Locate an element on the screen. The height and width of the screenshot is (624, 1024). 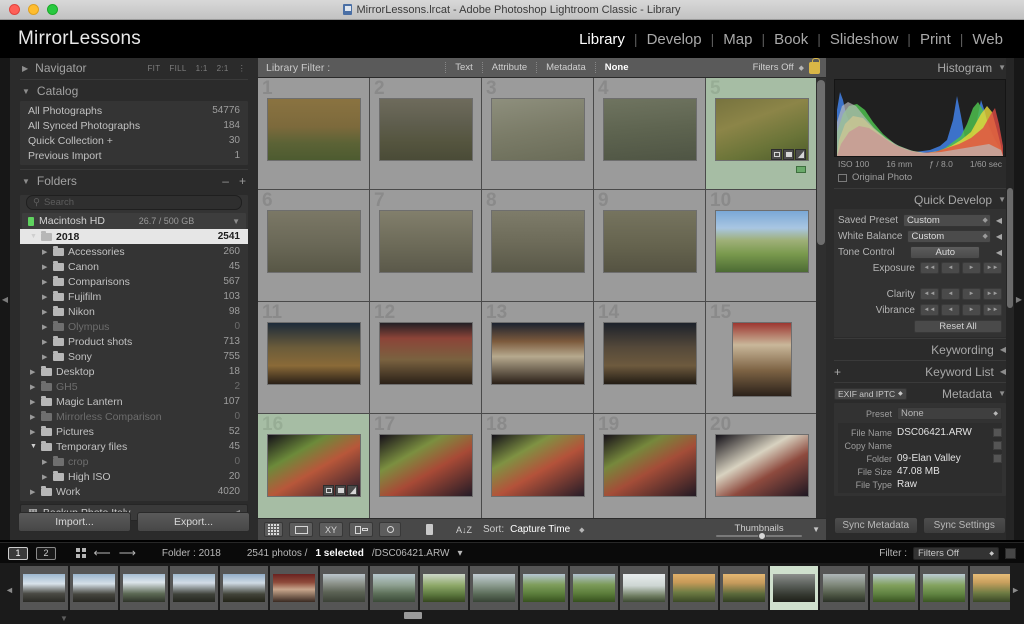
grid-cell: 12 is located at coordinates (426, 358).